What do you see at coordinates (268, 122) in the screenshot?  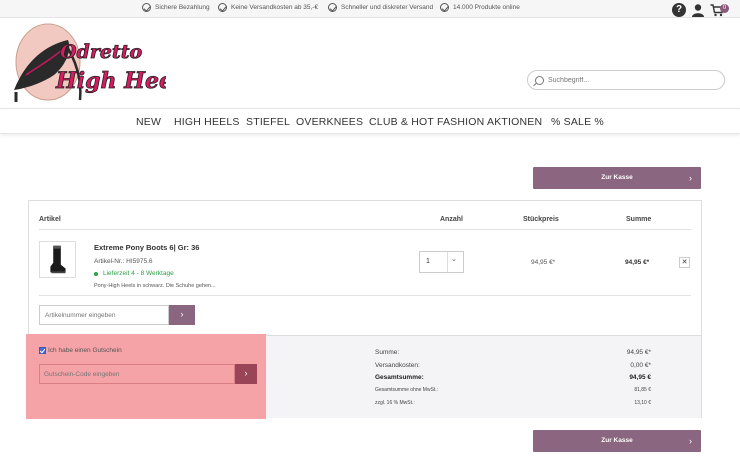 I see `nav-item-stiefel: STIEFEL` at bounding box center [268, 122].